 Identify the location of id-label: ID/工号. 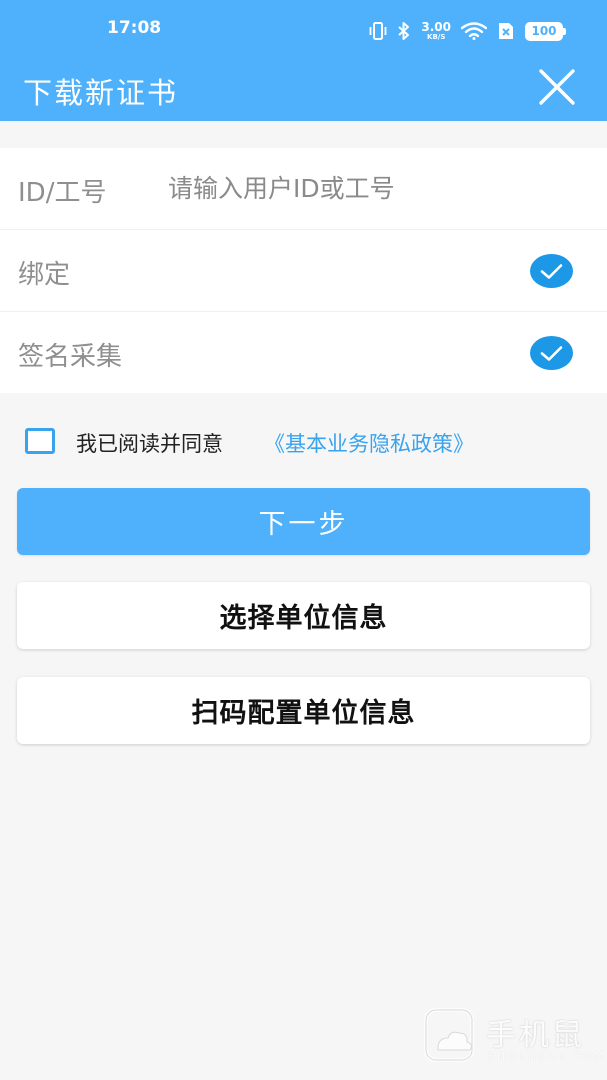
(62, 193).